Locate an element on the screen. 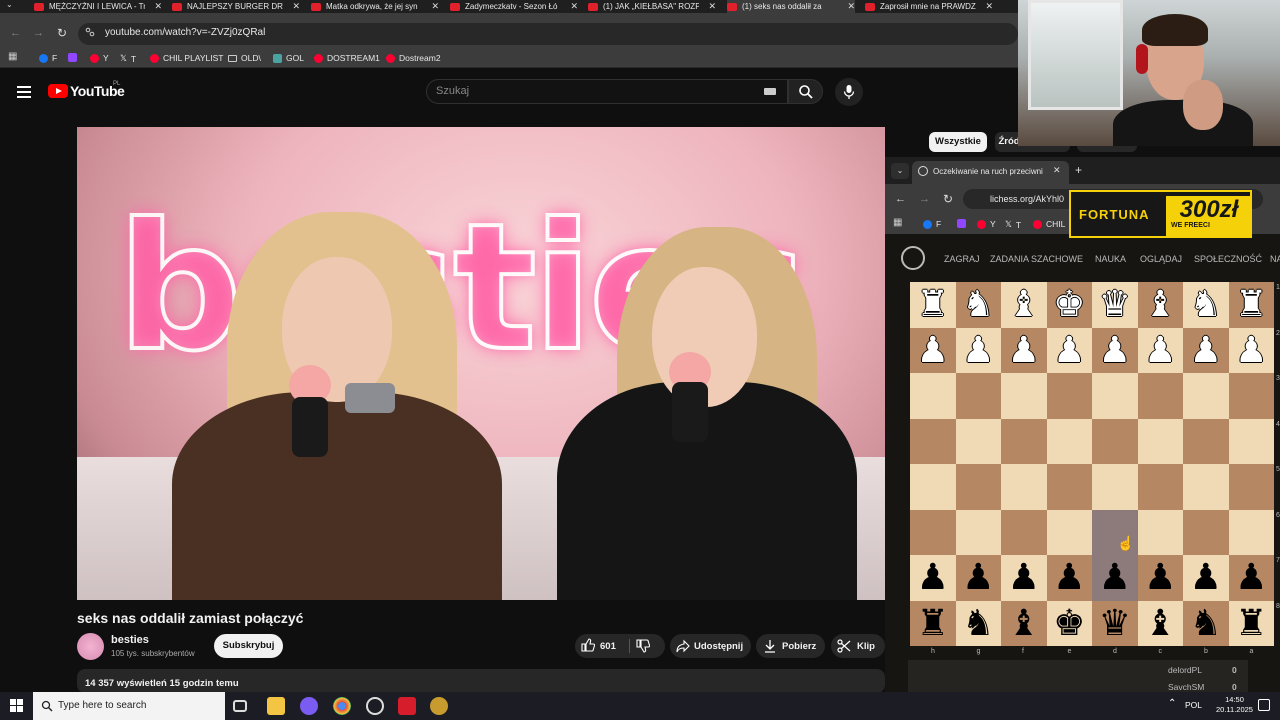 The height and width of the screenshot is (720, 1280). keyboard-icon is located at coordinates (770, 91).